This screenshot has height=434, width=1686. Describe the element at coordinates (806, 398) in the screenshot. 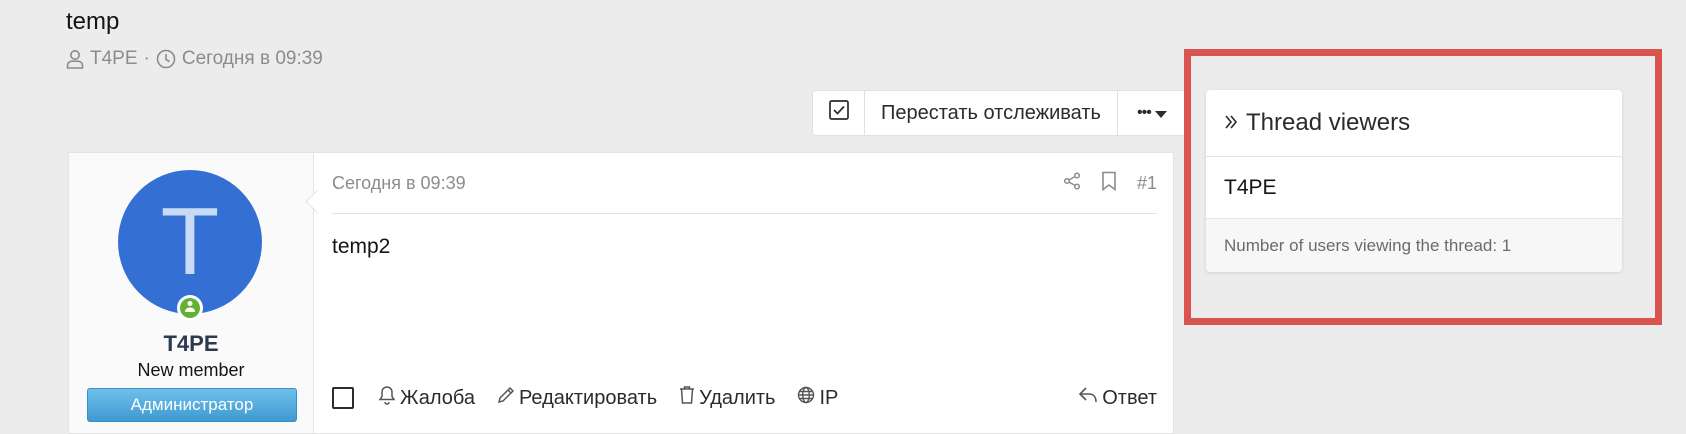

I see `globe-icon` at that location.